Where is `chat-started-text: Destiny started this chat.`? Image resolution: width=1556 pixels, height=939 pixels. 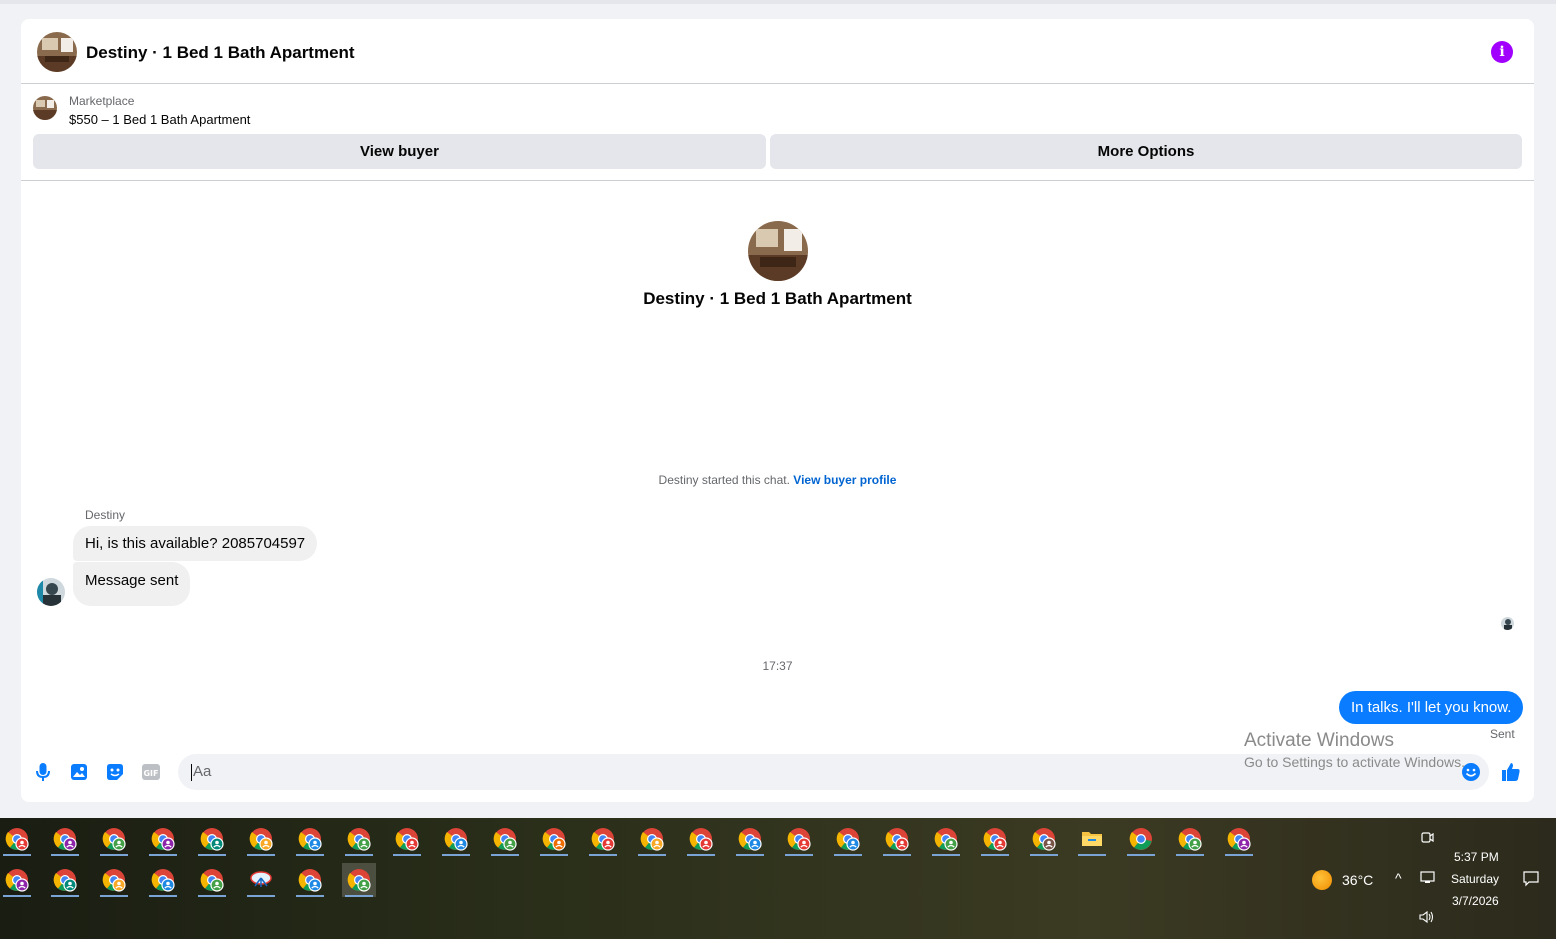
chat-started-text: Destiny started this chat. is located at coordinates (724, 480).